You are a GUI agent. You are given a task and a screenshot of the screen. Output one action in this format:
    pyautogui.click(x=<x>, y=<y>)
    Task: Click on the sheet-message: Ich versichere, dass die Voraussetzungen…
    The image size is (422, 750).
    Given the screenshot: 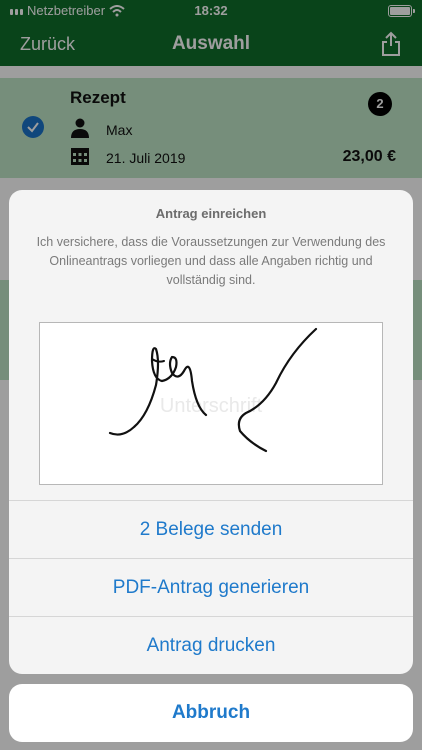 What is the action you would take?
    pyautogui.click(x=211, y=261)
    